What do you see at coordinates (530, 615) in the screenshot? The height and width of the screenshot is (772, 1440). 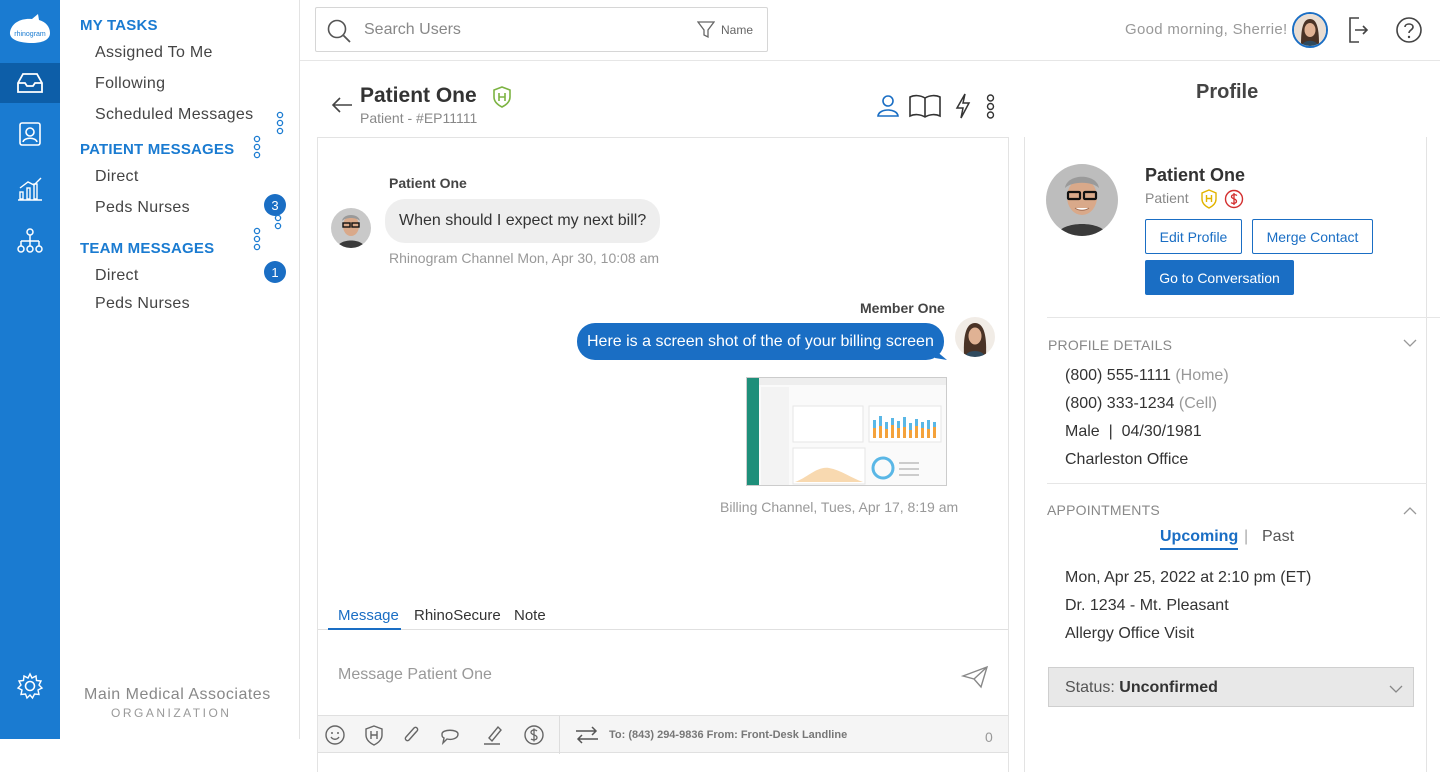 I see `tab-note: Note` at bounding box center [530, 615].